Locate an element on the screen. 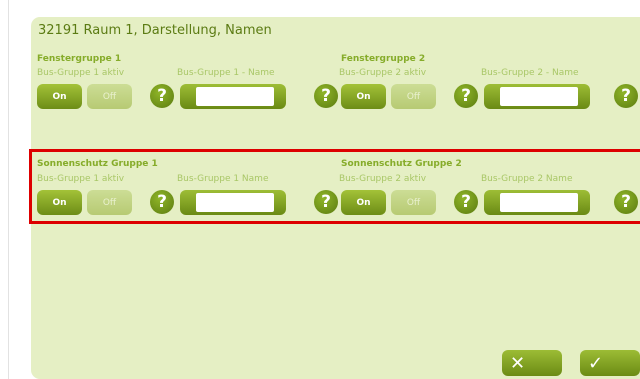 The image size is (640, 379). panel-title: 32191 Raum 1, Darstellung, Namen is located at coordinates (155, 30).